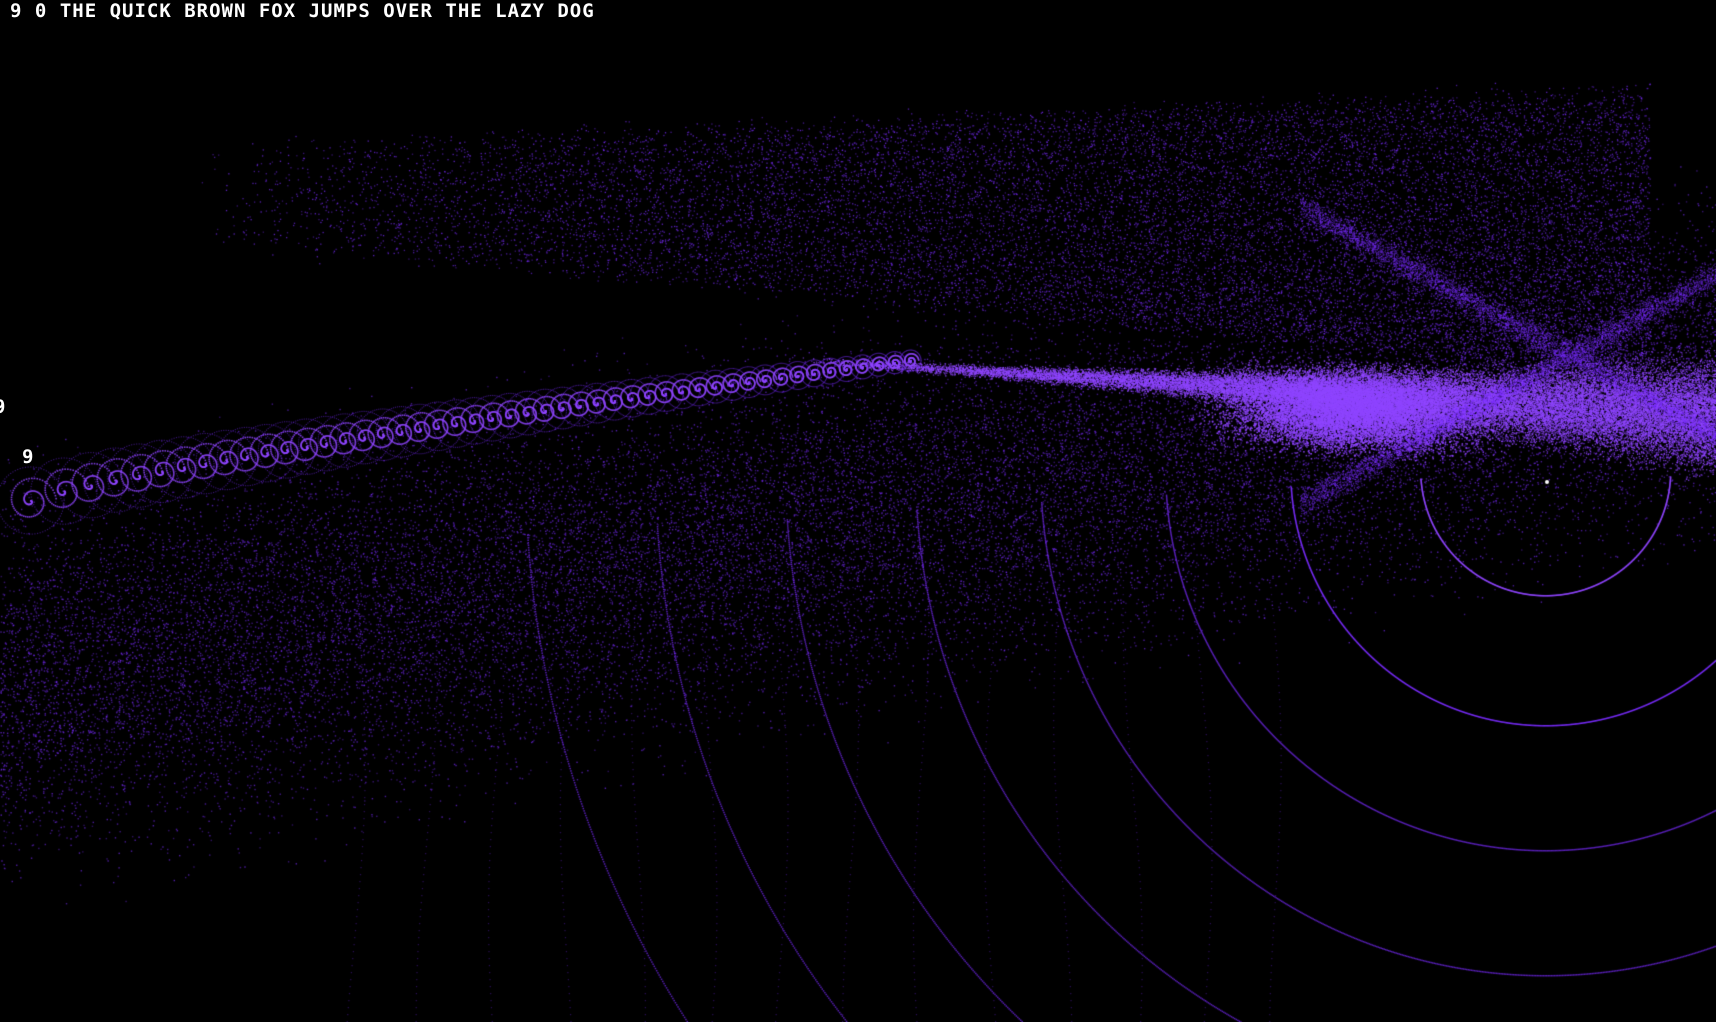 This screenshot has height=1022, width=1716. What do you see at coordinates (3, 407) in the screenshot?
I see `trail-label-upper: 9` at bounding box center [3, 407].